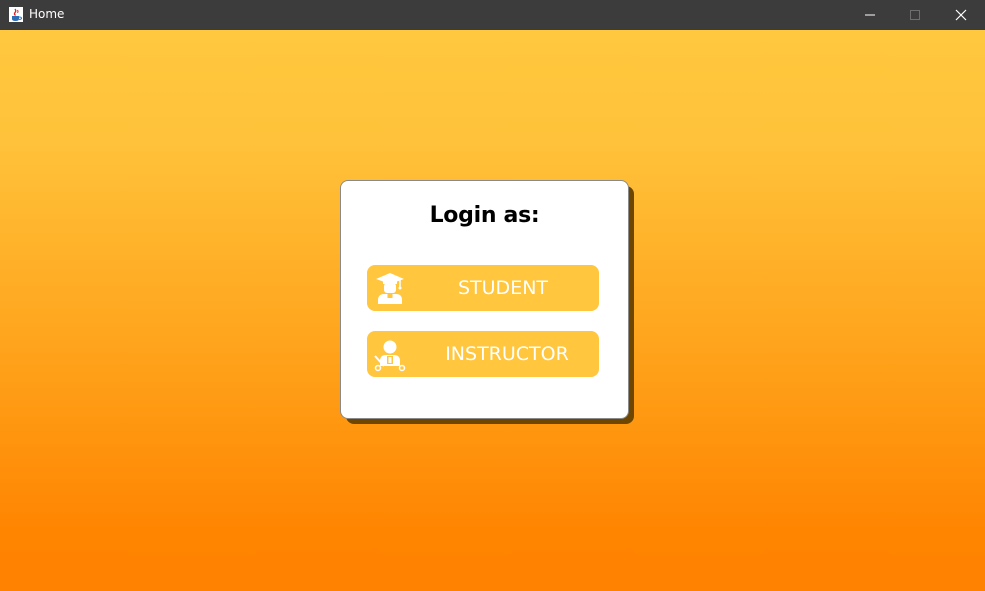 The height and width of the screenshot is (591, 985). What do you see at coordinates (390, 288) in the screenshot?
I see `graduate-icon` at bounding box center [390, 288].